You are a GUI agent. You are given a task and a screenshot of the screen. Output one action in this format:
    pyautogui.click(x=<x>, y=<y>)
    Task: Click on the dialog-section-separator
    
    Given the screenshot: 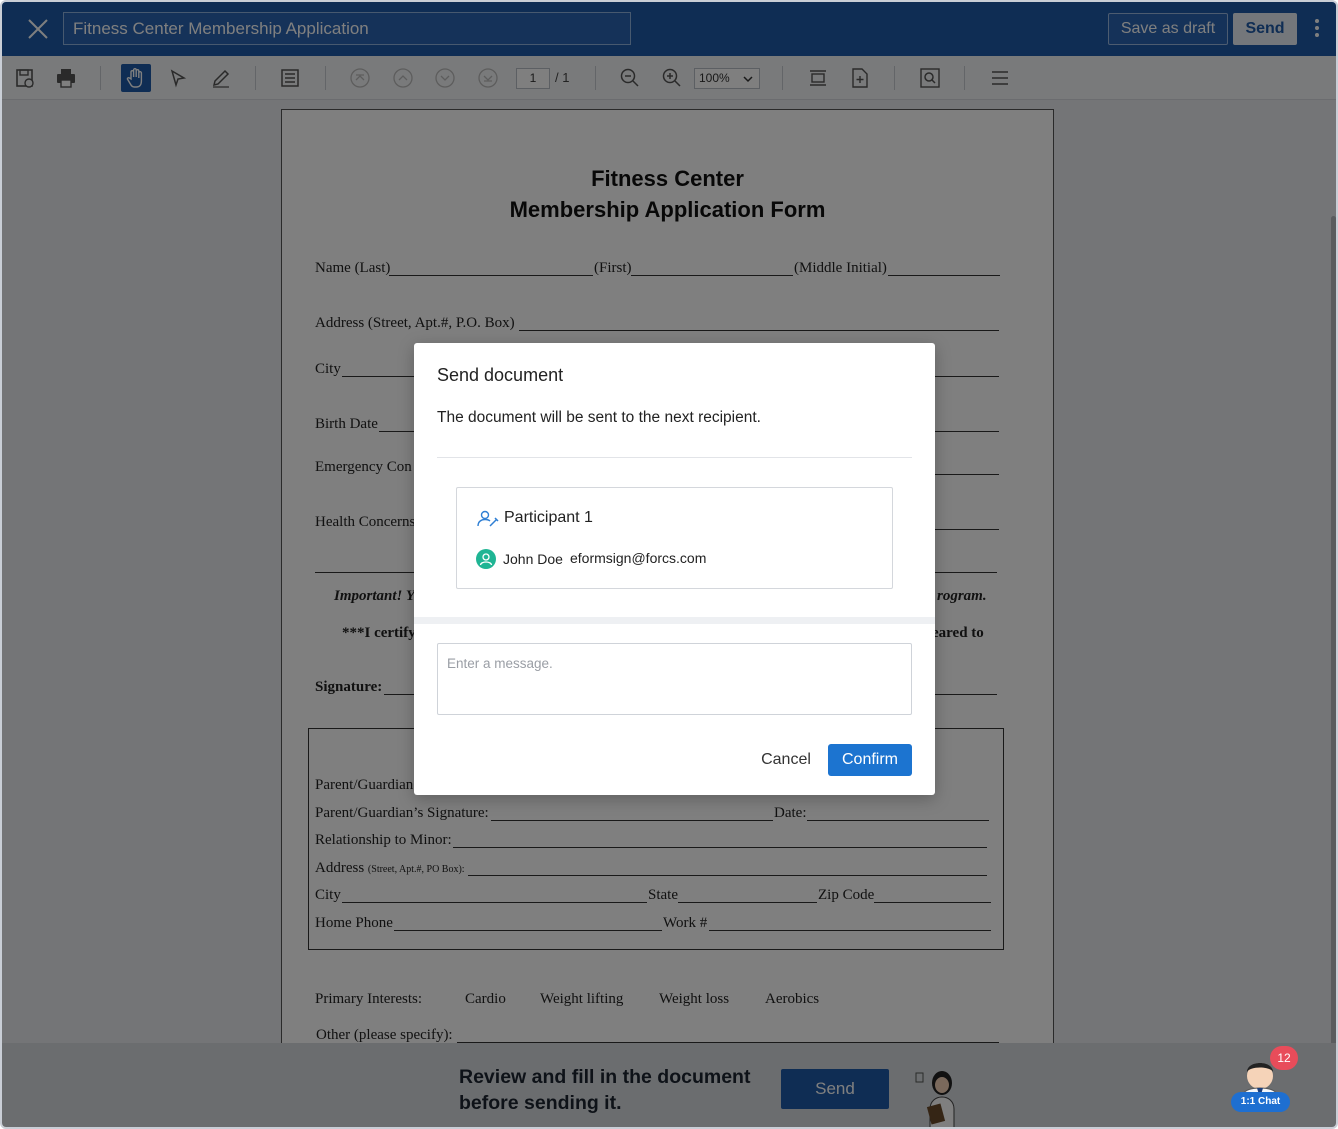 What is the action you would take?
    pyautogui.click(x=674, y=620)
    